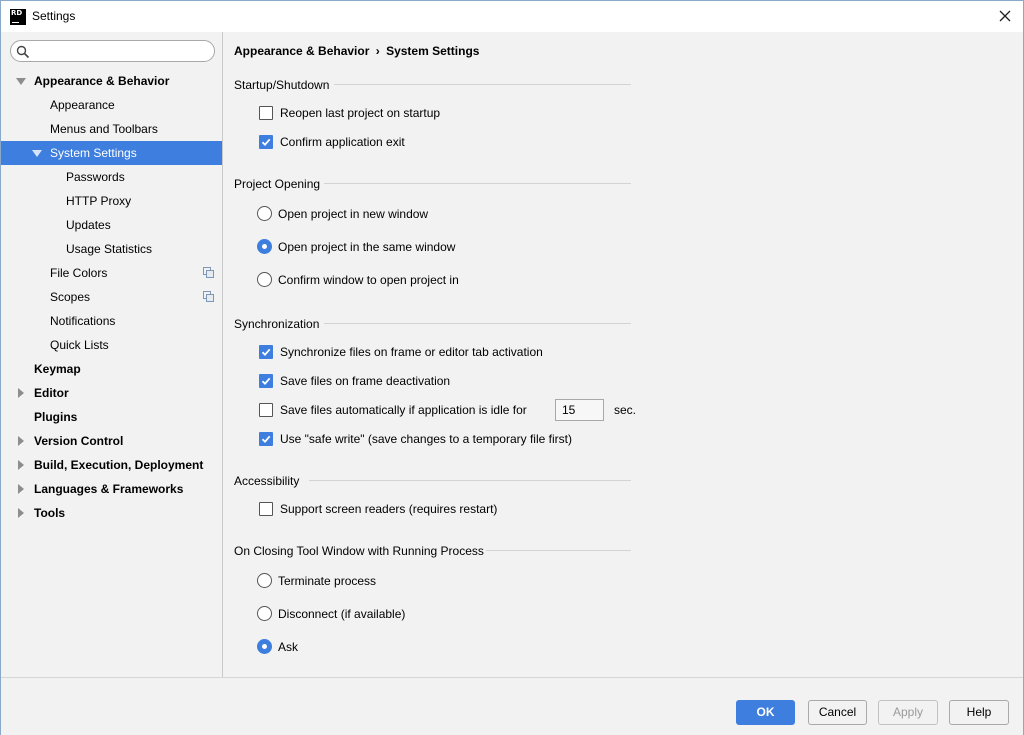 This screenshot has width=1024, height=735. Describe the element at coordinates (51, 393) in the screenshot. I see `sidebar-item-label: Editor` at that location.